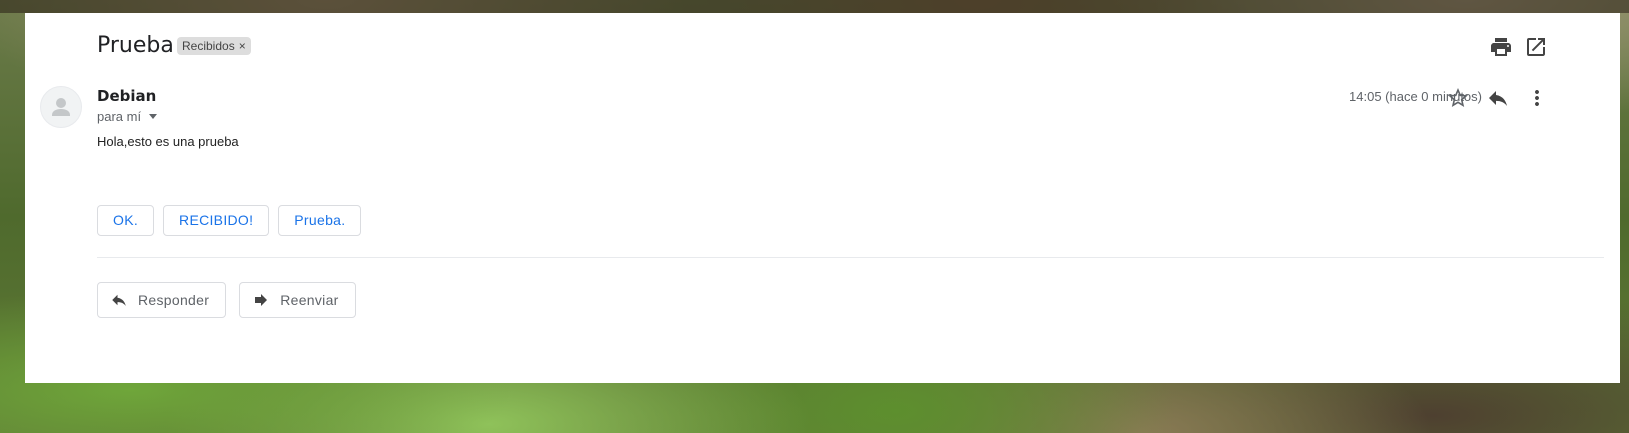 Image resolution: width=1629 pixels, height=433 pixels. What do you see at coordinates (168, 141) in the screenshot?
I see `email-body: Hola,esto es una prueba` at bounding box center [168, 141].